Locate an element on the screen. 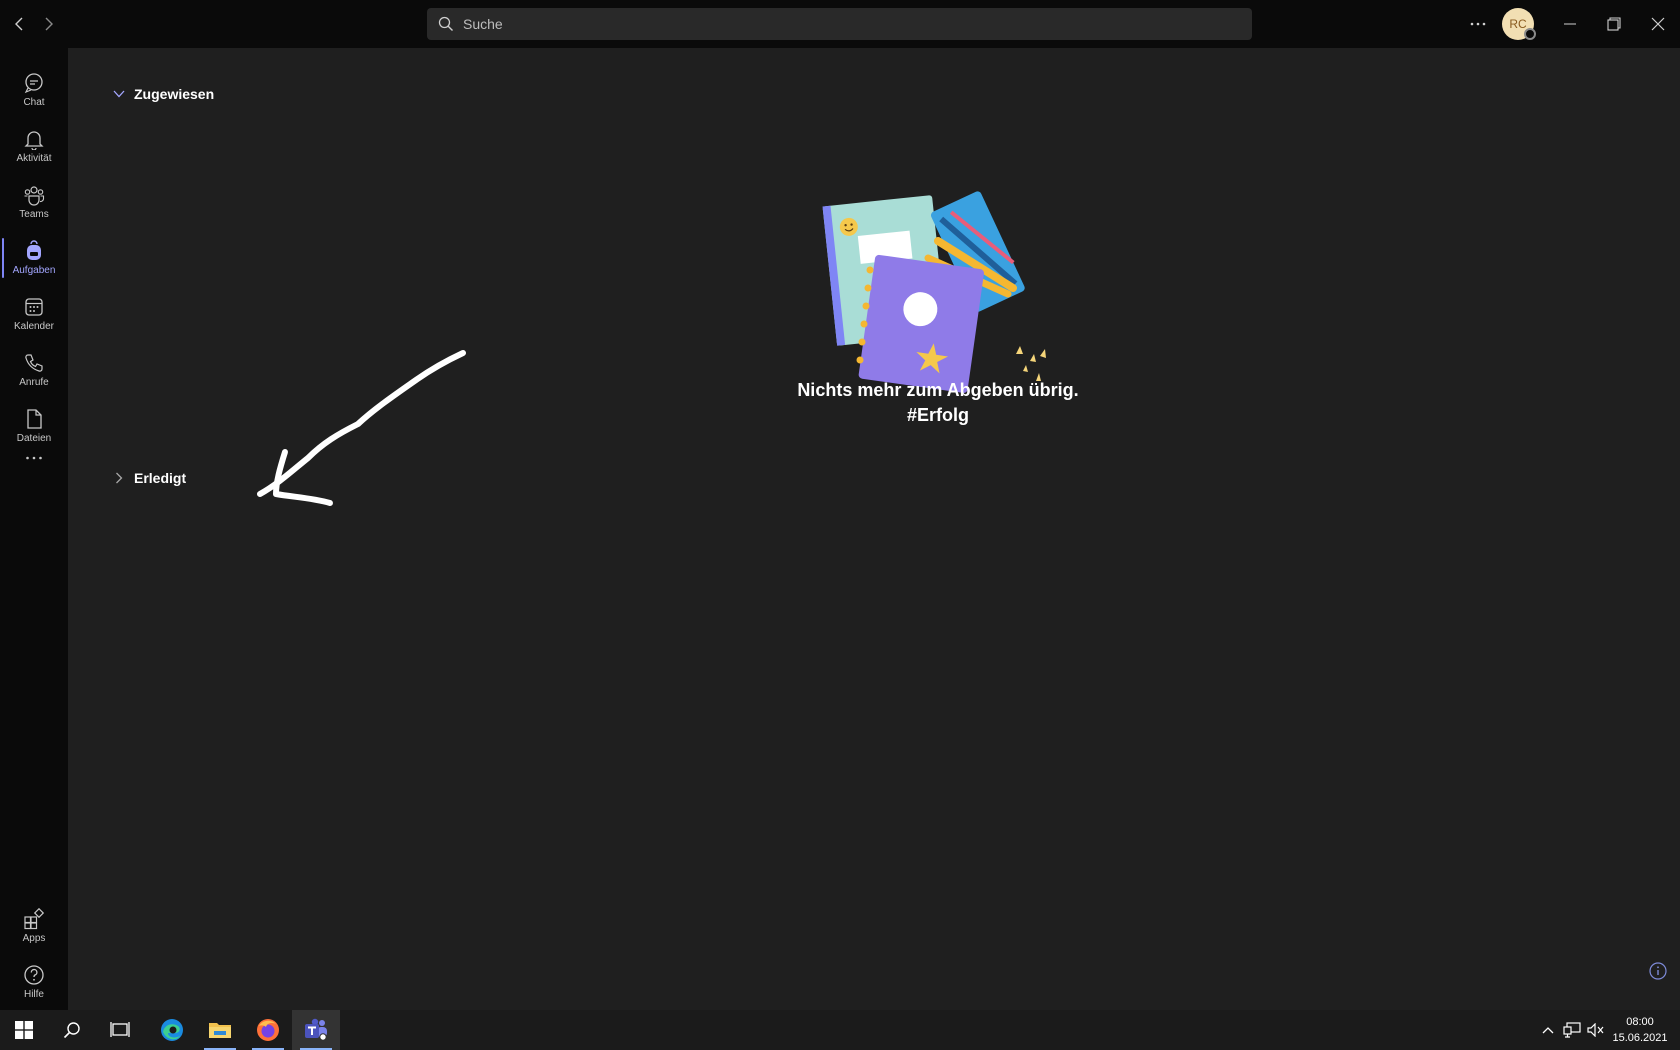 This screenshot has width=1680, height=1050. help-icon is located at coordinates (34, 975).